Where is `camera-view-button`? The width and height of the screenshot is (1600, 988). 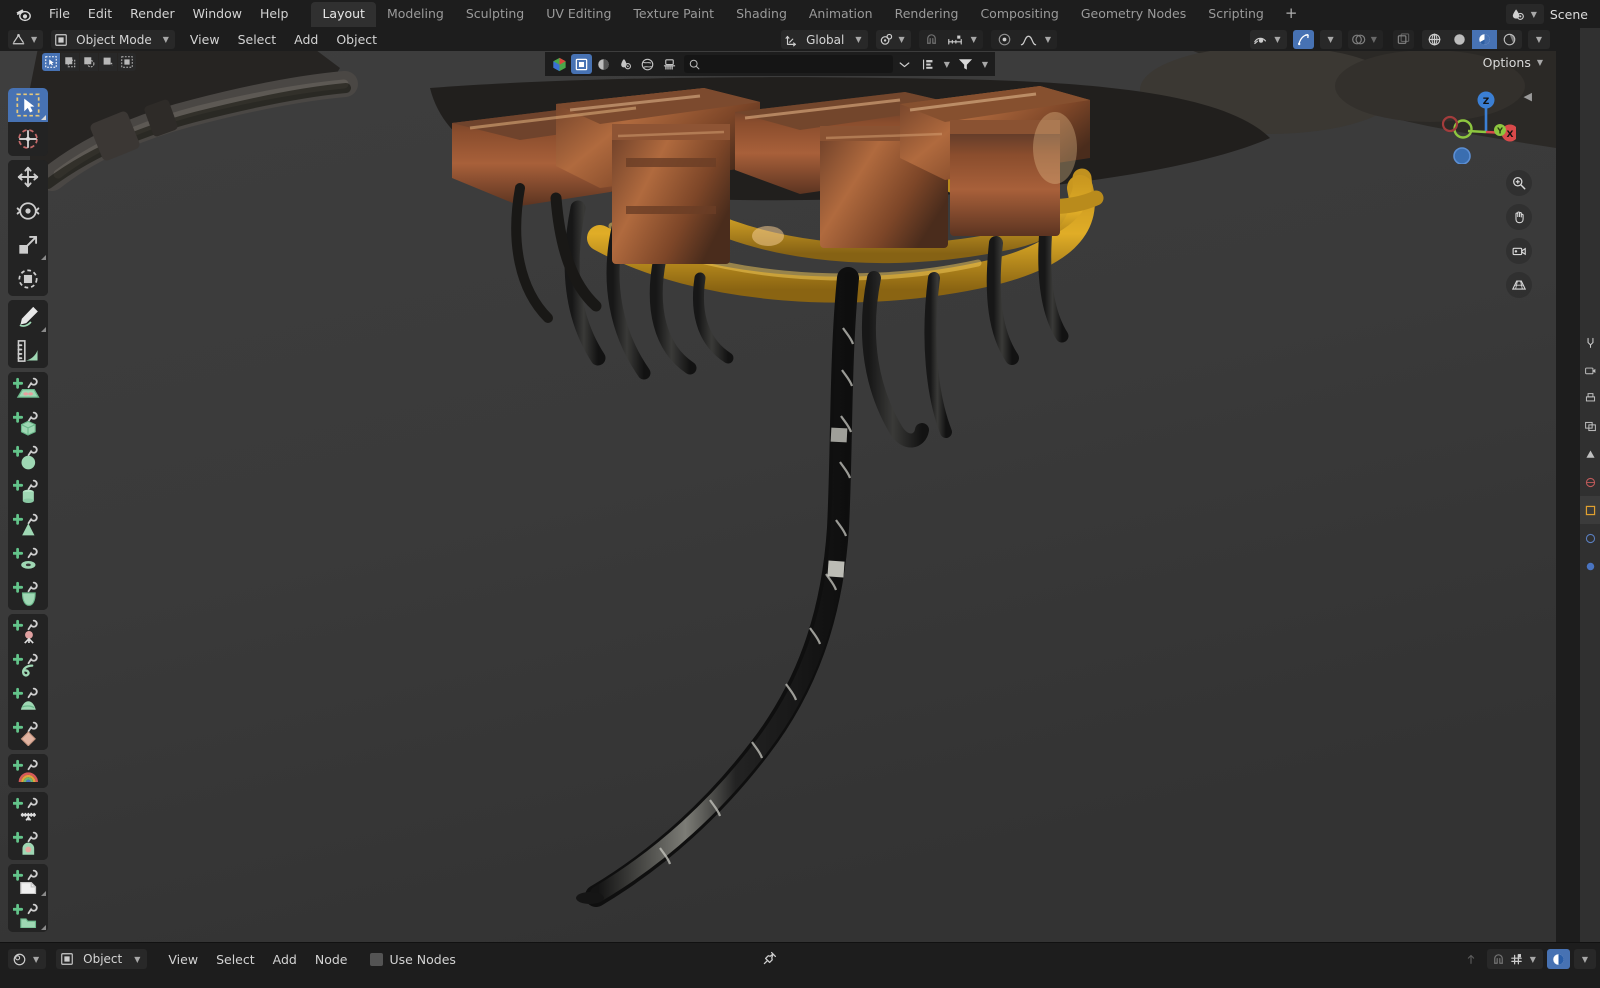 camera-view-button is located at coordinates (1519, 251).